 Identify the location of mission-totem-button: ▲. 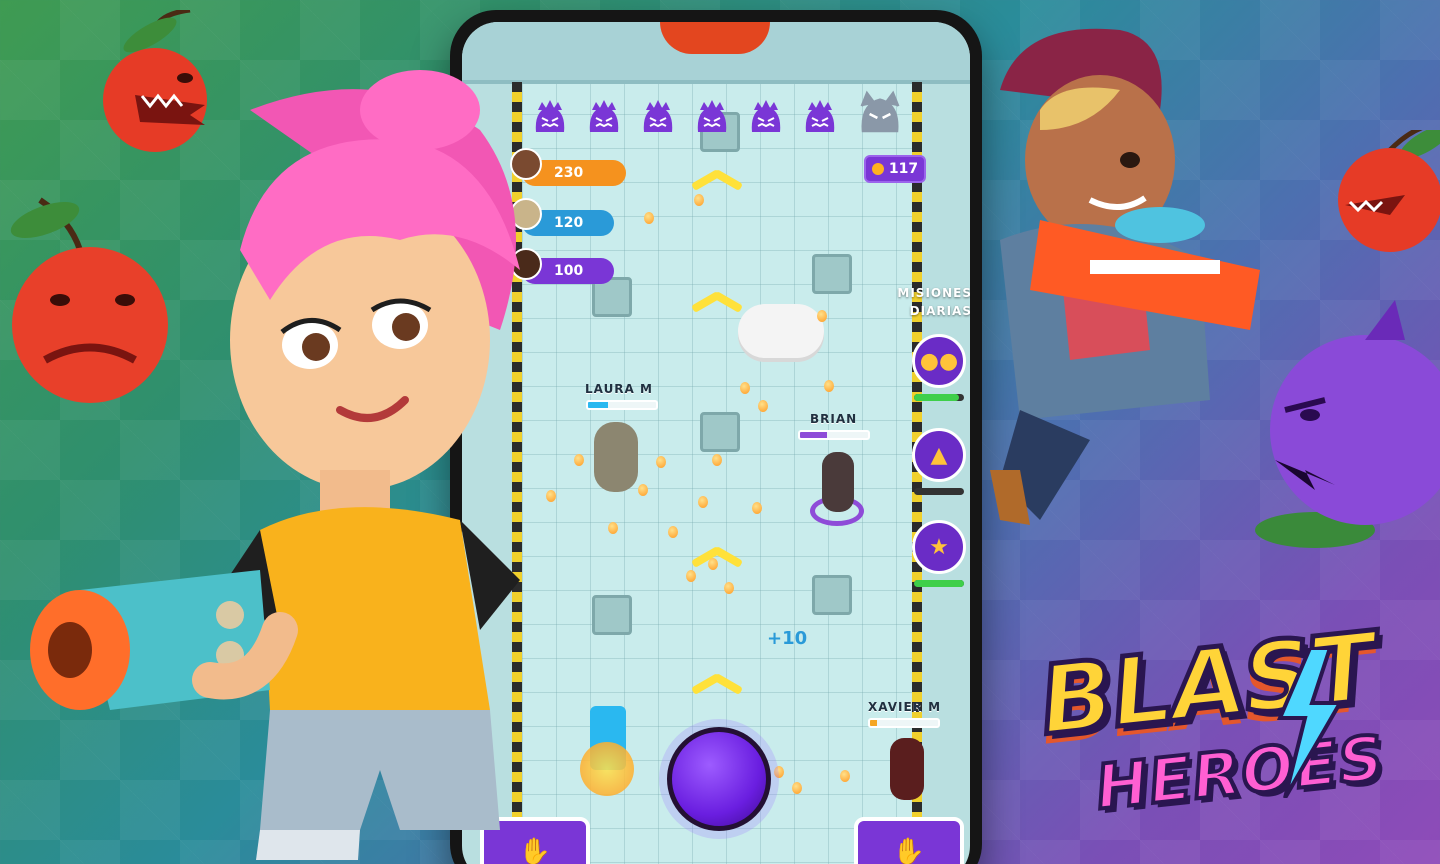
(939, 455).